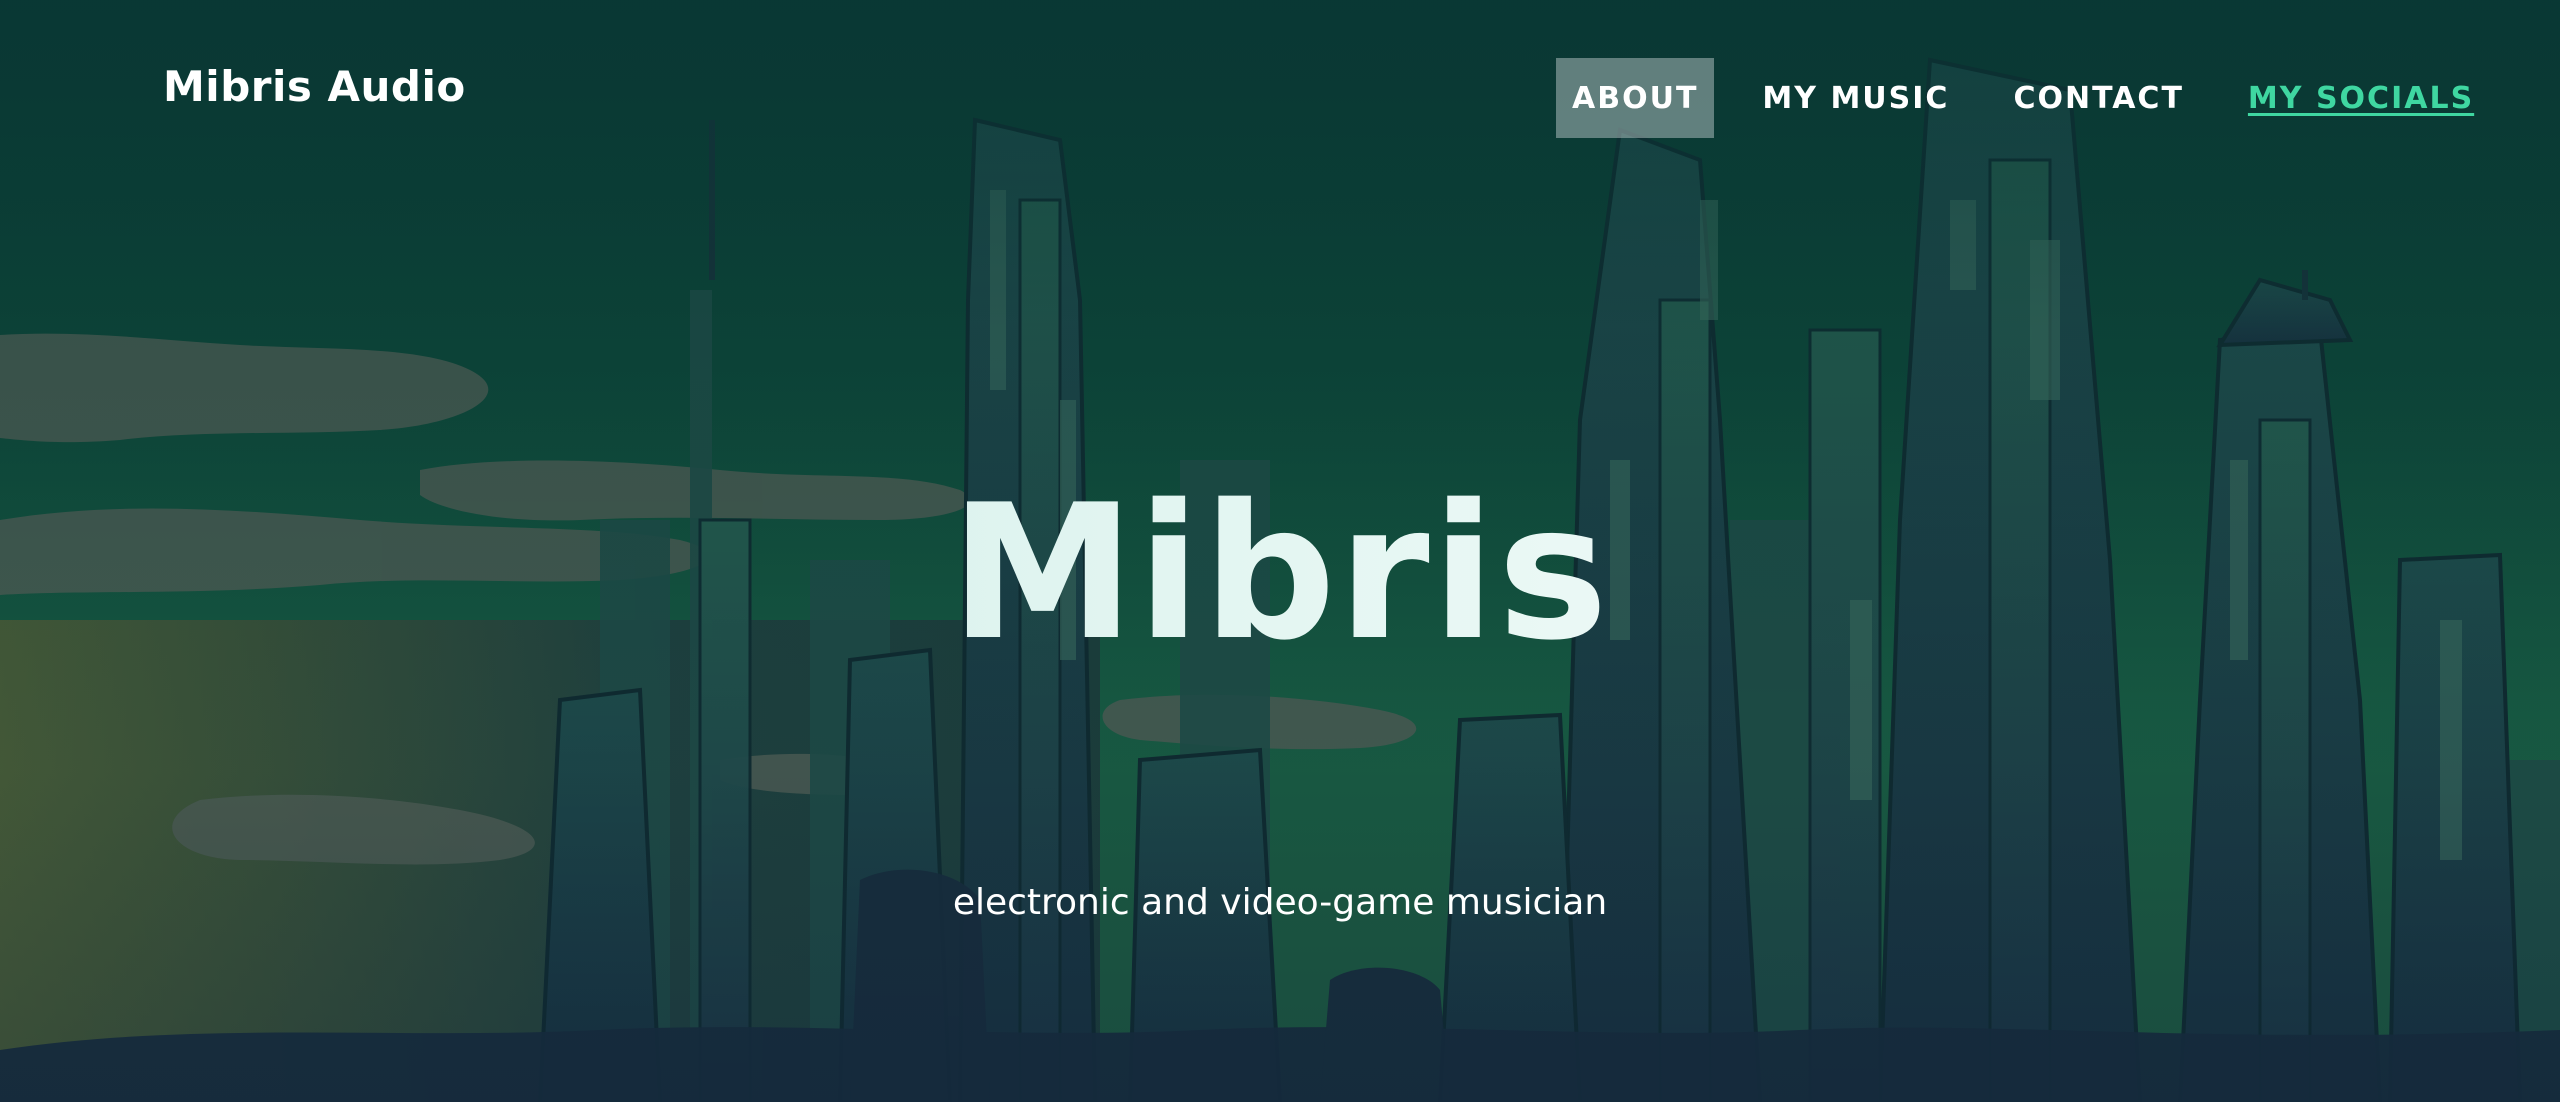 The image size is (2560, 1102). I want to click on nav-item-about: ABOUT, so click(1635, 98).